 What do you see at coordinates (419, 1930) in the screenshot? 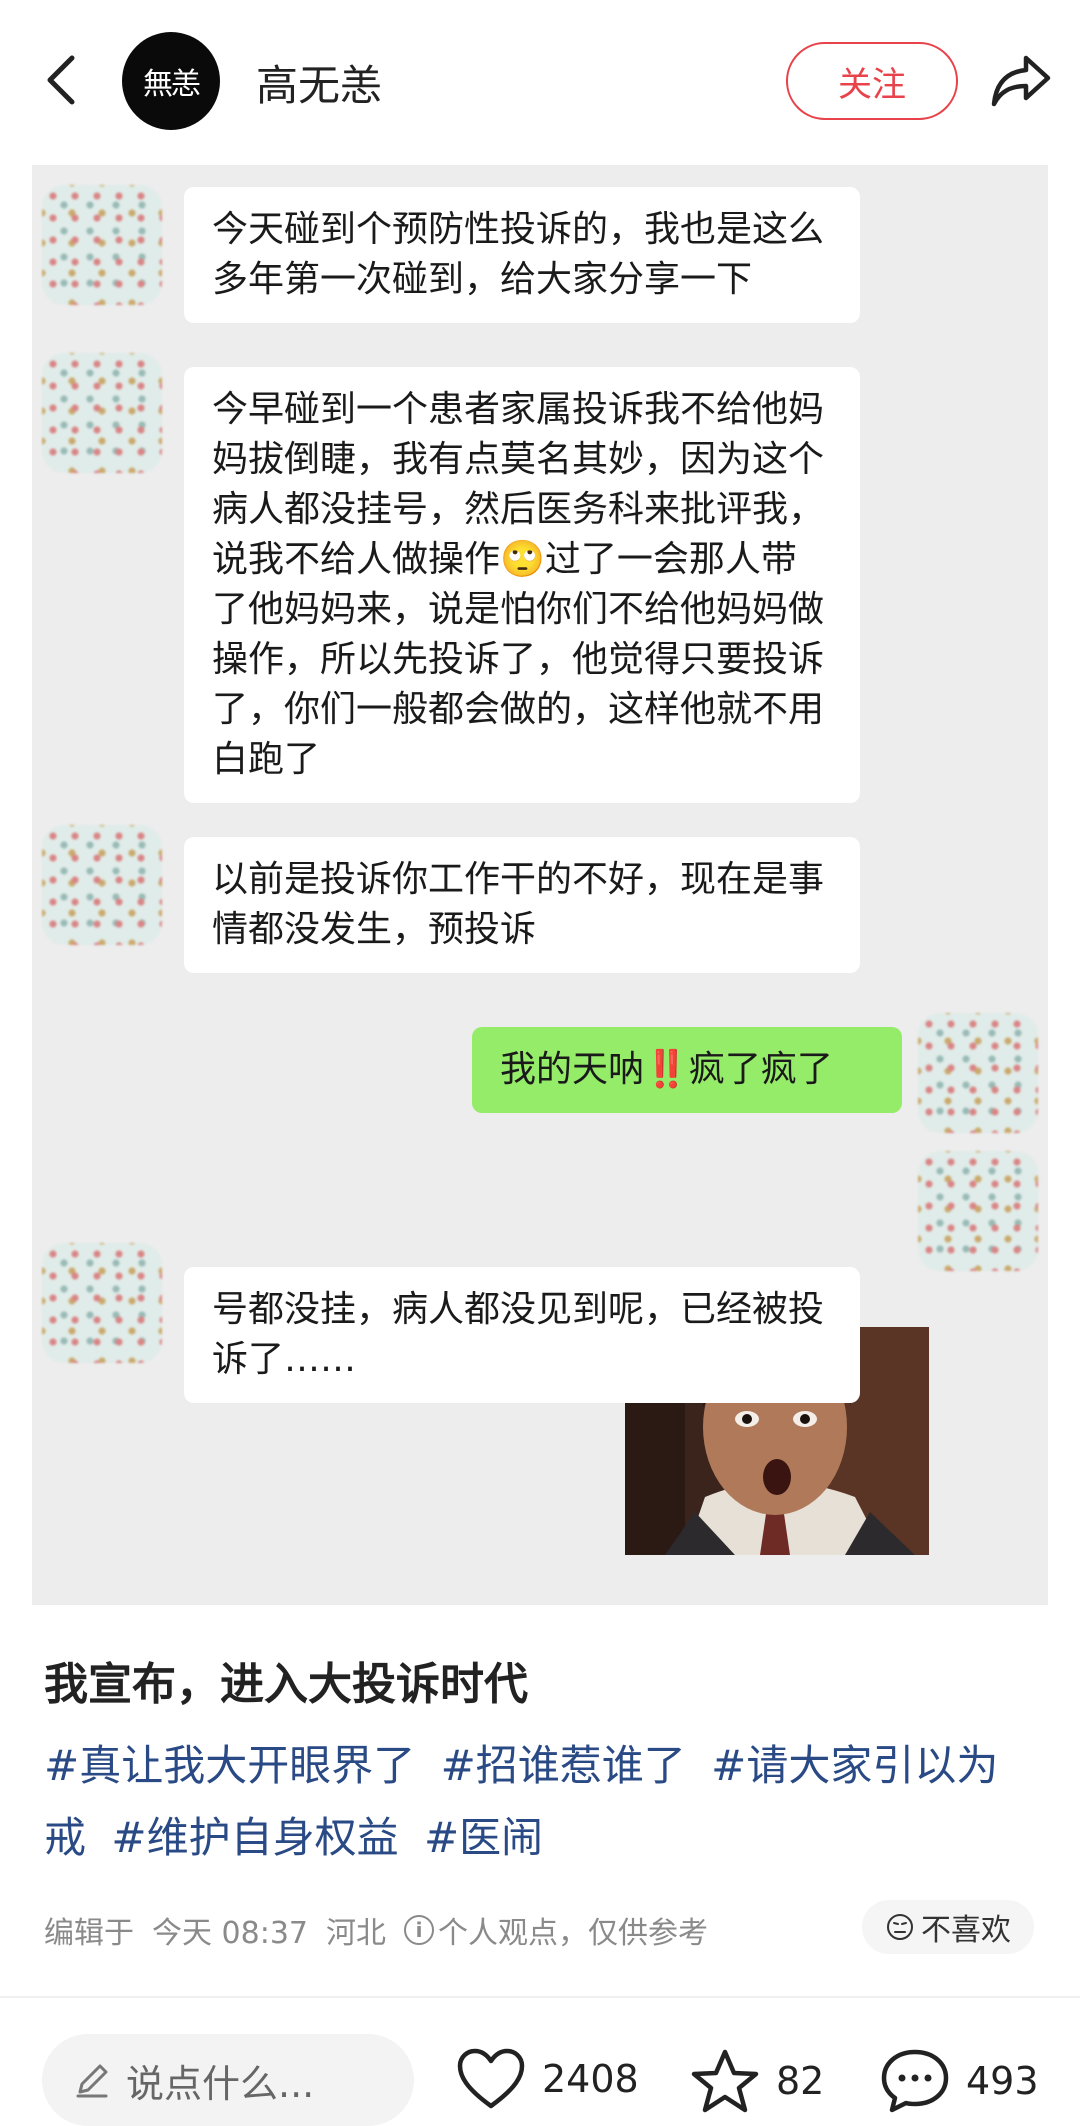
I see `info-icon: i` at bounding box center [419, 1930].